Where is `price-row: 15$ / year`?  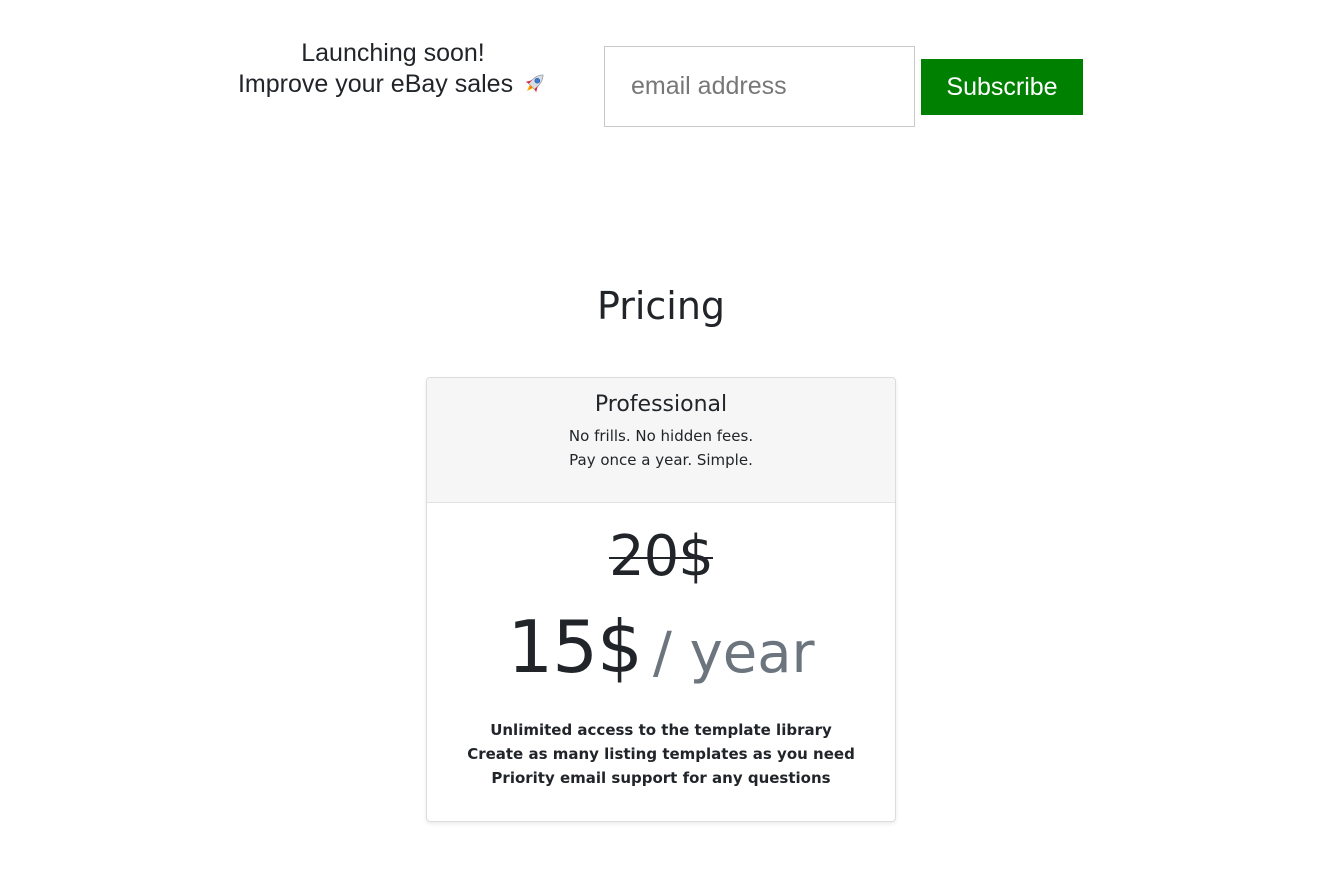
price-row: 15$ / year is located at coordinates (661, 650).